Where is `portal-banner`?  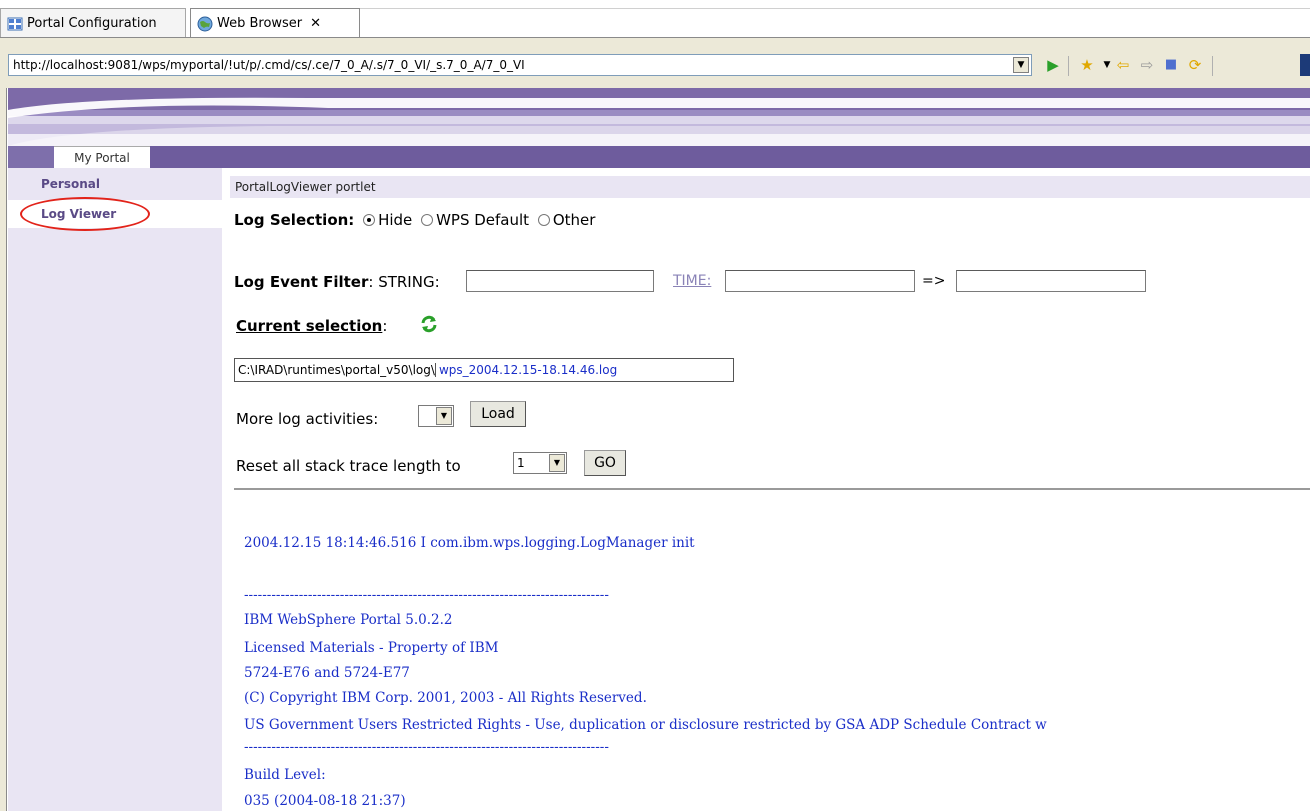
portal-banner is located at coordinates (659, 117).